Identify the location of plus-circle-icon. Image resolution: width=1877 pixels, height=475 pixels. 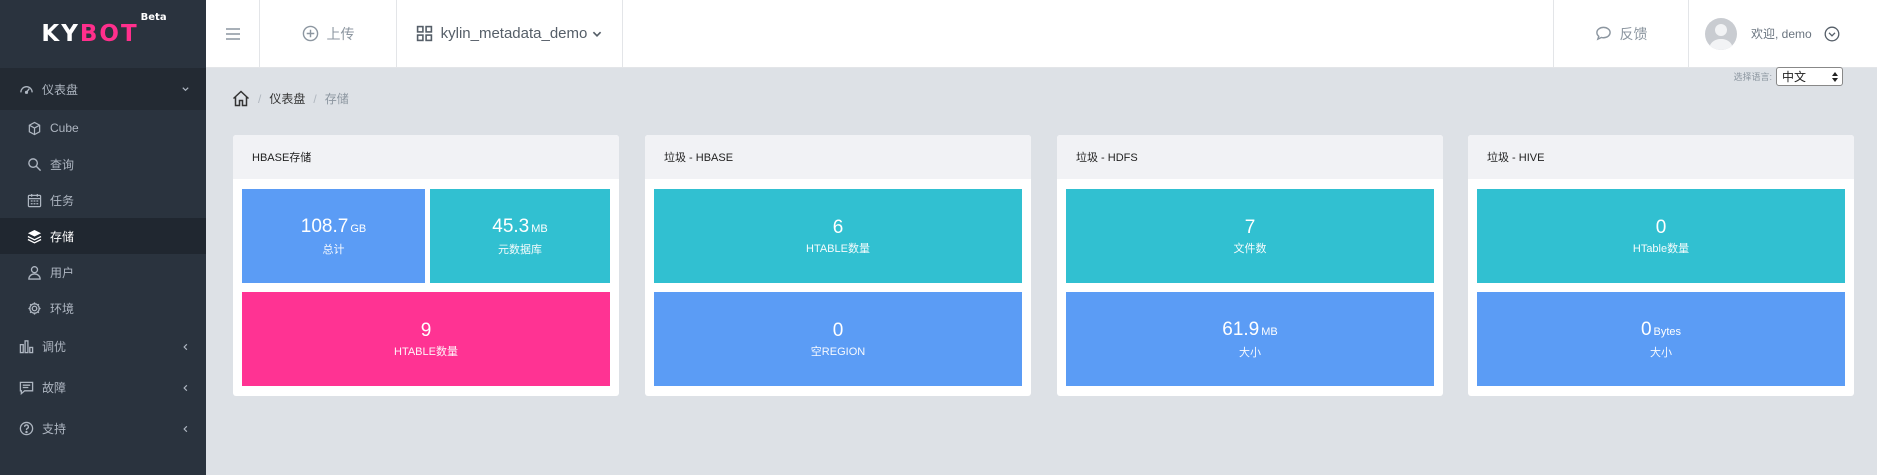
(310, 33).